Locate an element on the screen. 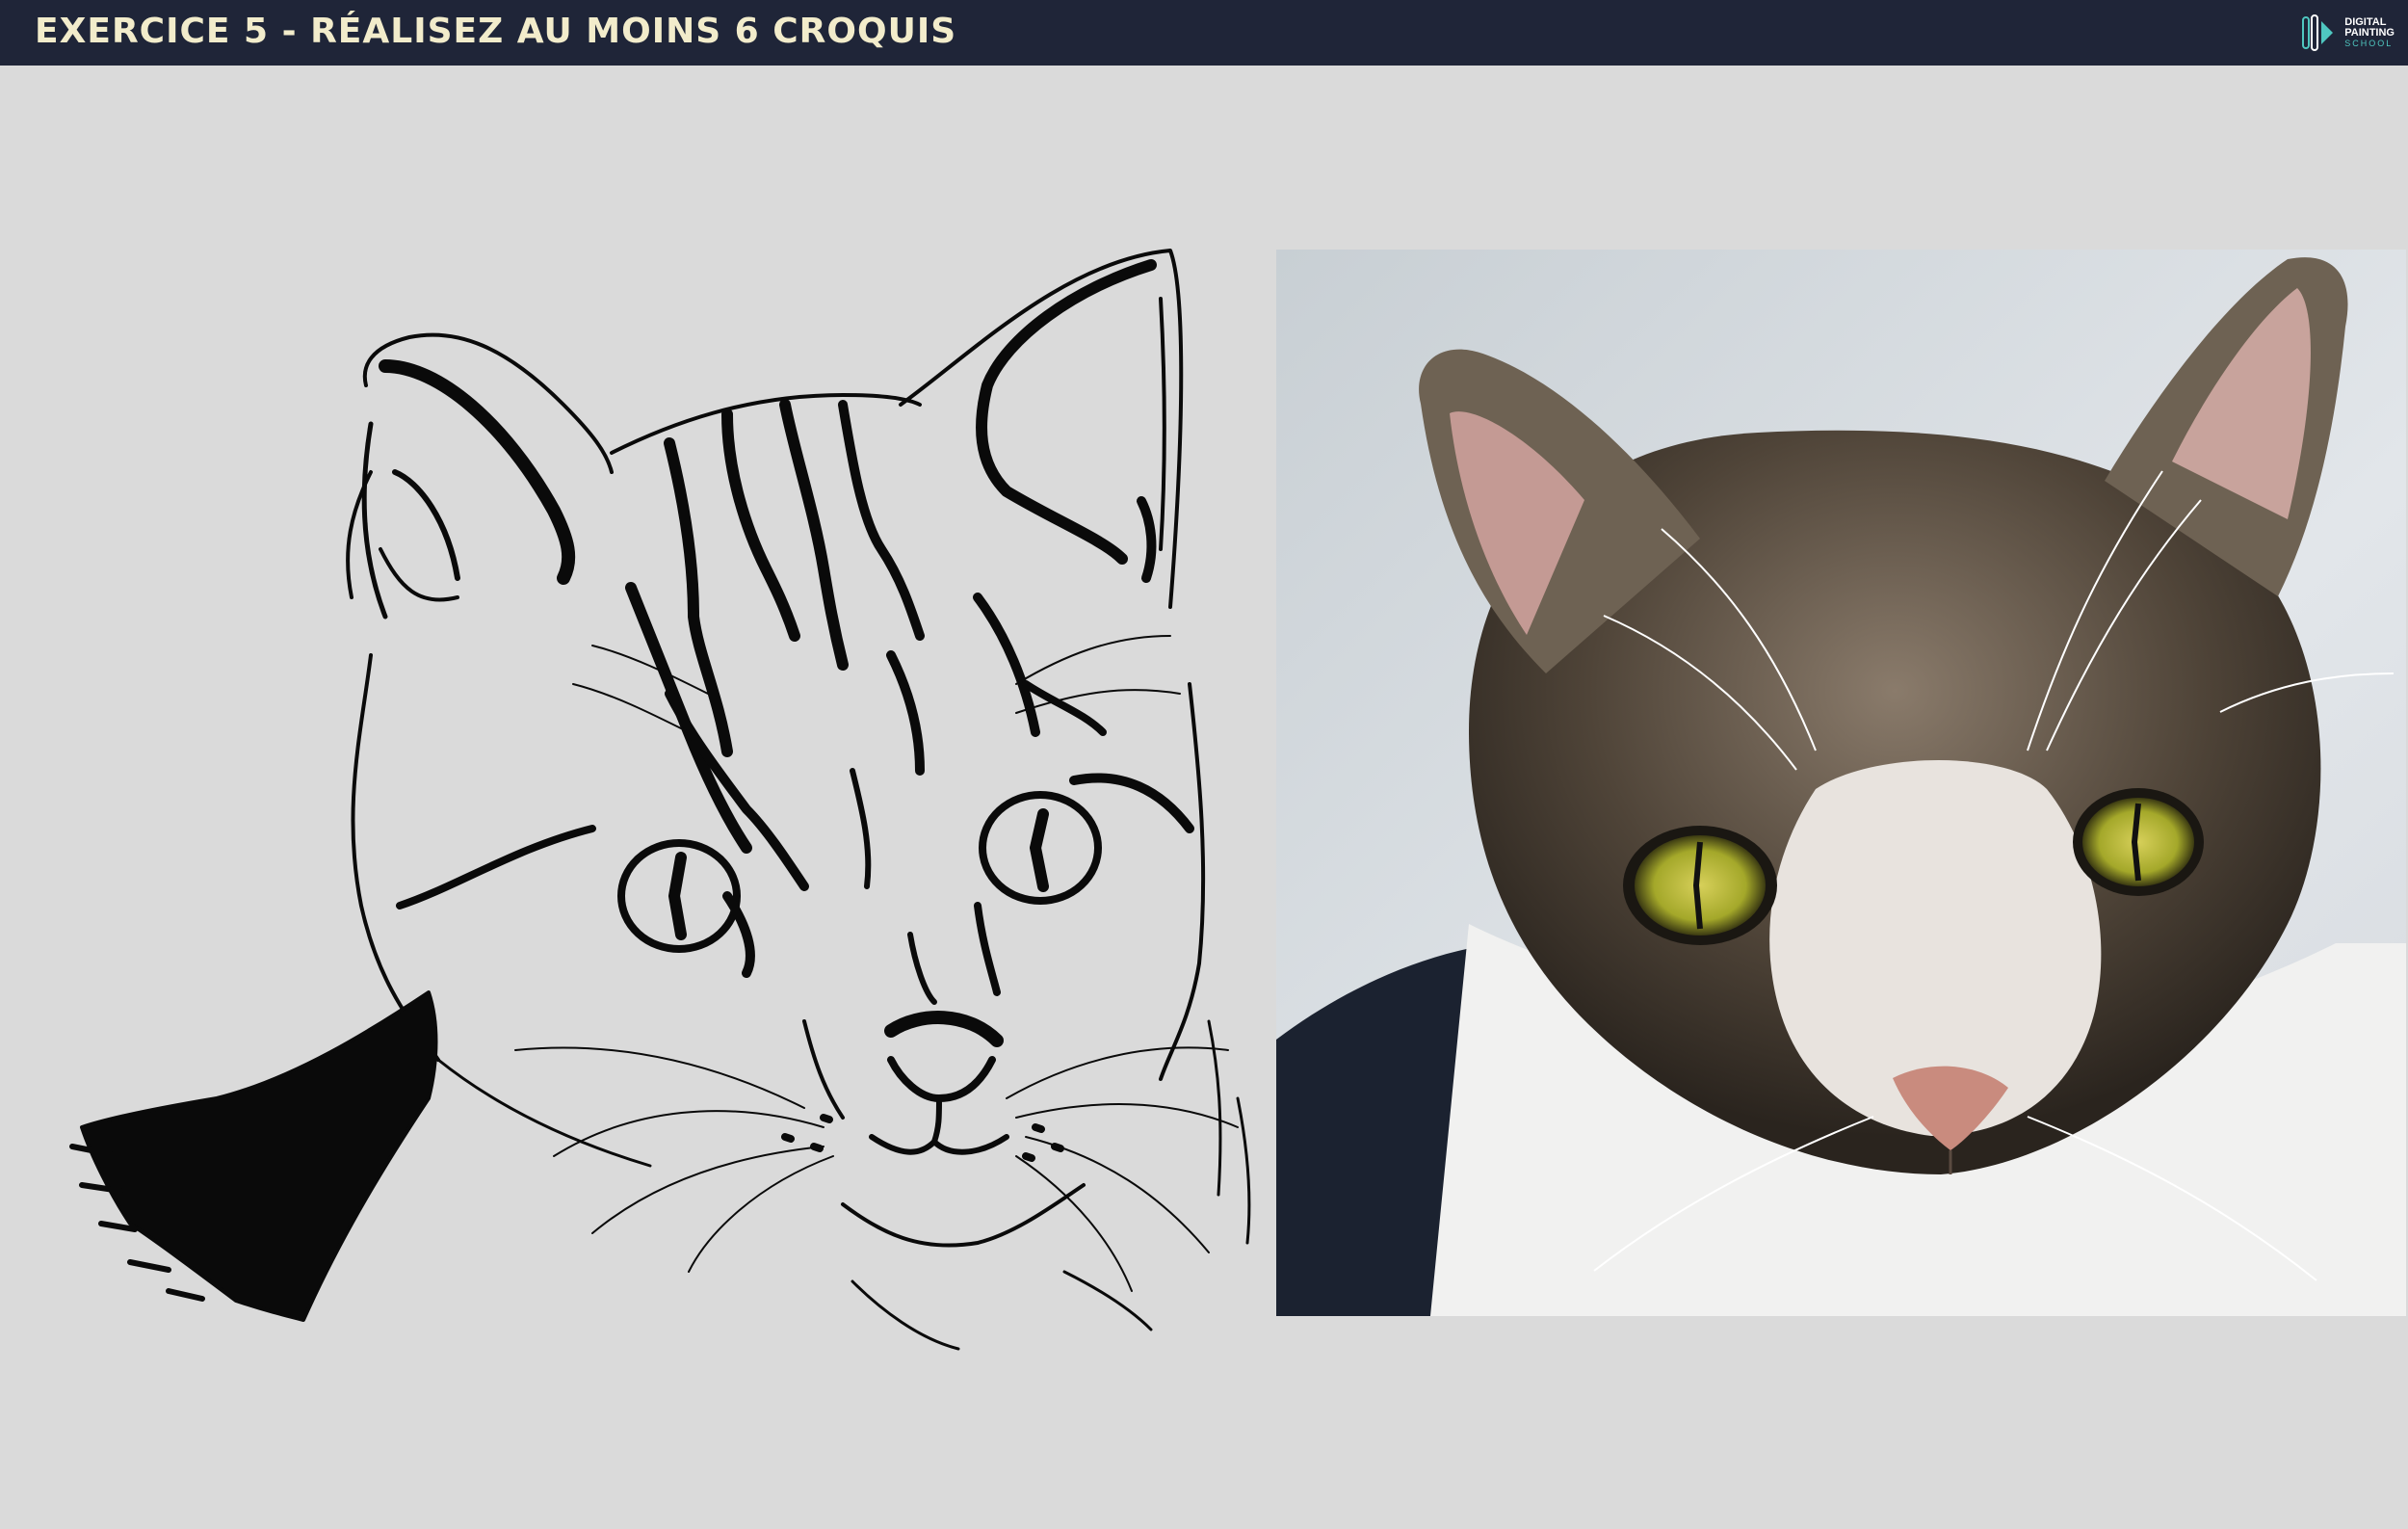 The width and height of the screenshot is (2408, 1529). logo-line-school: SCHOOL is located at coordinates (2369, 43).